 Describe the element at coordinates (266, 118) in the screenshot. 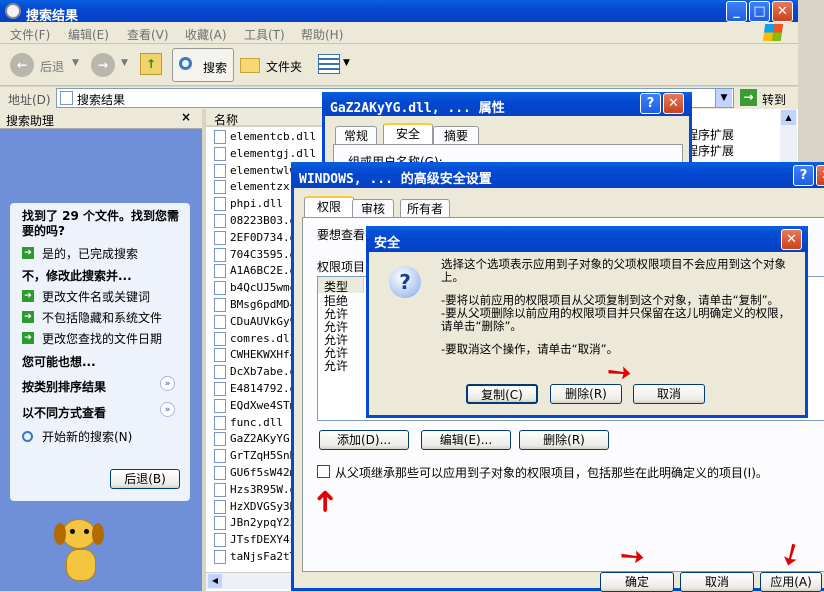

I see `column-header-name: 名称` at that location.